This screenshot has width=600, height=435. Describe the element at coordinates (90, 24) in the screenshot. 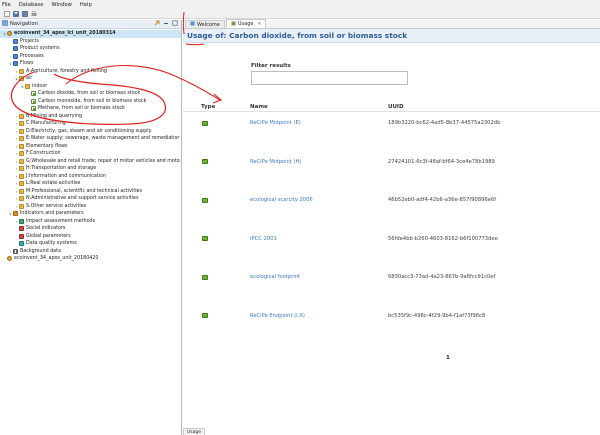

I see `navigation-view-tab: Navigation` at that location.